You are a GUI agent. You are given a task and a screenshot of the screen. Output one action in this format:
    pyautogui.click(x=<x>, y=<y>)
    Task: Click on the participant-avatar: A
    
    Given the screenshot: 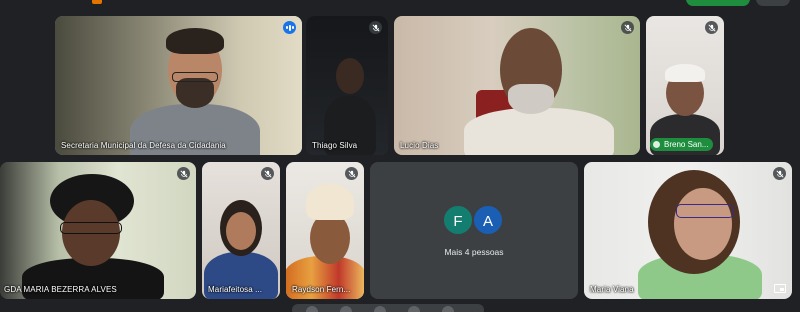 What is the action you would take?
    pyautogui.click(x=488, y=220)
    